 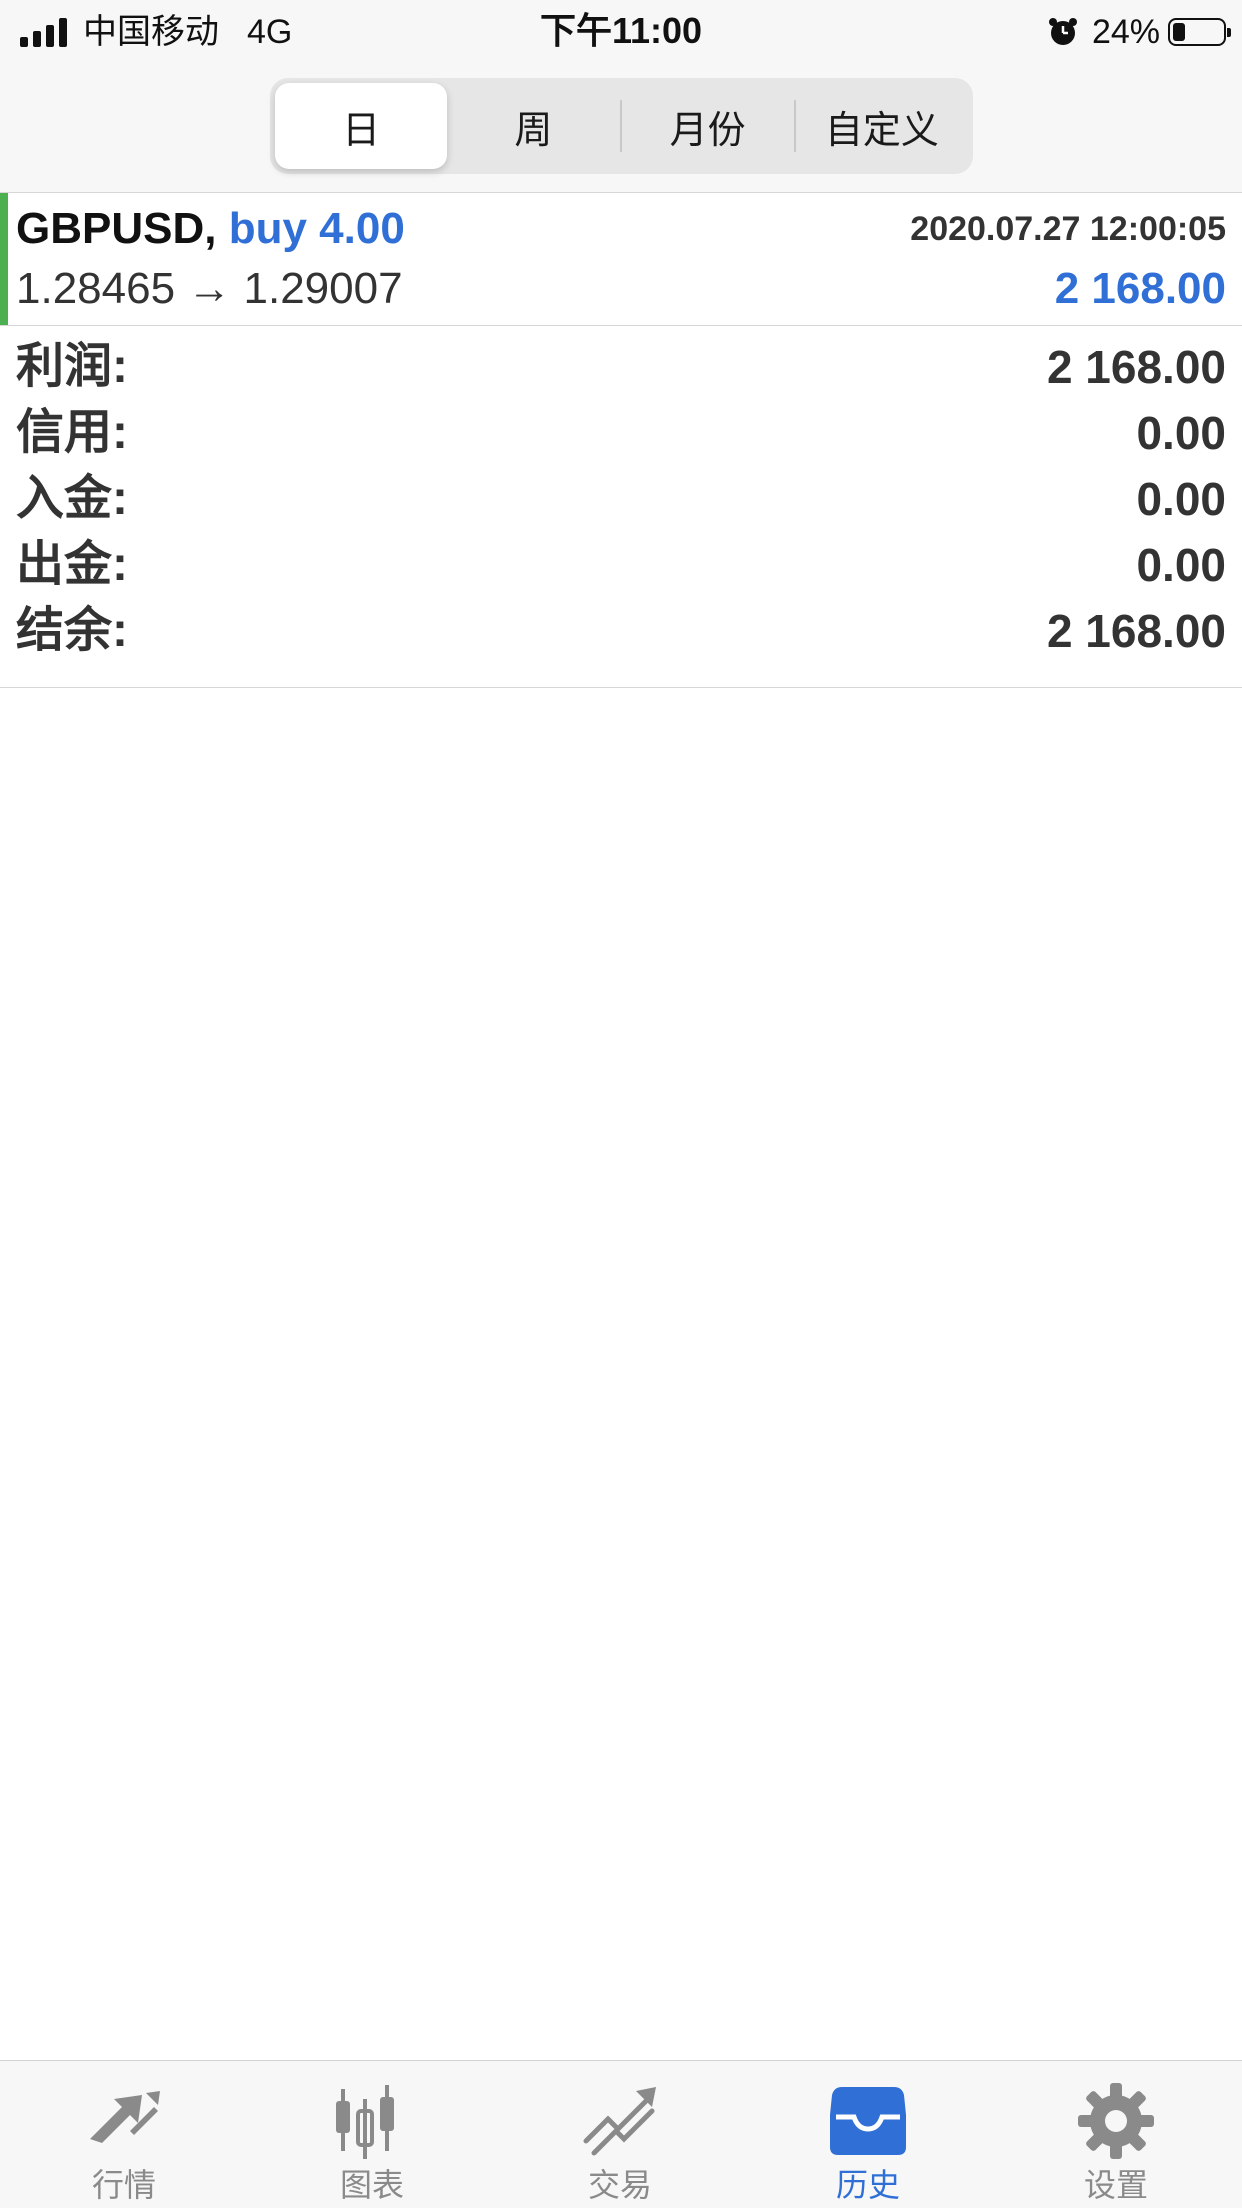 What do you see at coordinates (533, 126) in the screenshot?
I see `period-tab-week: 周` at bounding box center [533, 126].